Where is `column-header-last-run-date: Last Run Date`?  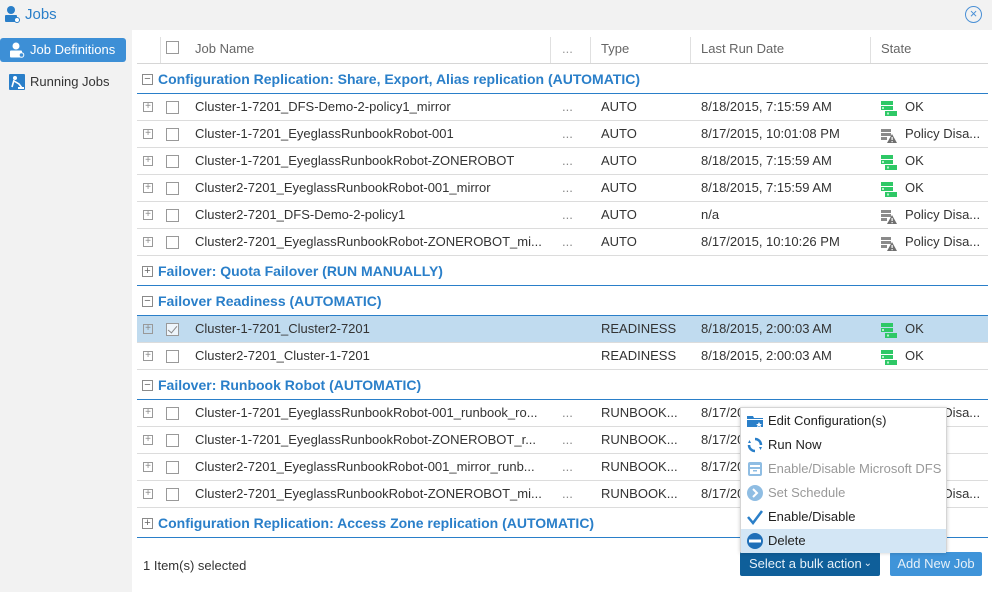
column-header-last-run-date: Last Run Date is located at coordinates (742, 49).